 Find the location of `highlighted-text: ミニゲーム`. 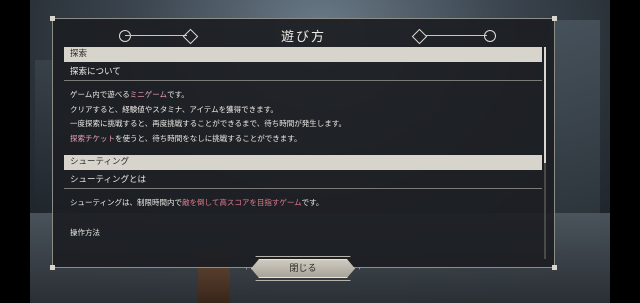

highlighted-text: ミニゲーム is located at coordinates (148, 94).